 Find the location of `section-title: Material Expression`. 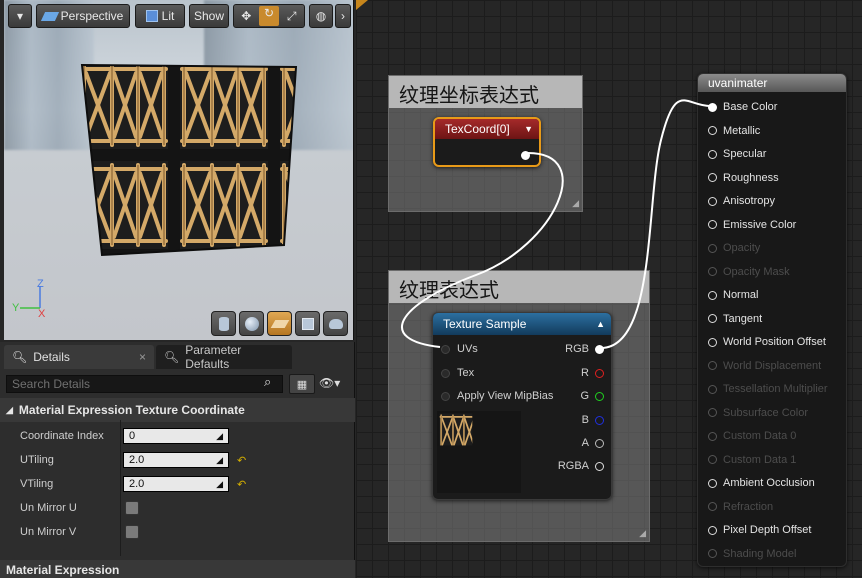

section-title: Material Expression is located at coordinates (63, 570).